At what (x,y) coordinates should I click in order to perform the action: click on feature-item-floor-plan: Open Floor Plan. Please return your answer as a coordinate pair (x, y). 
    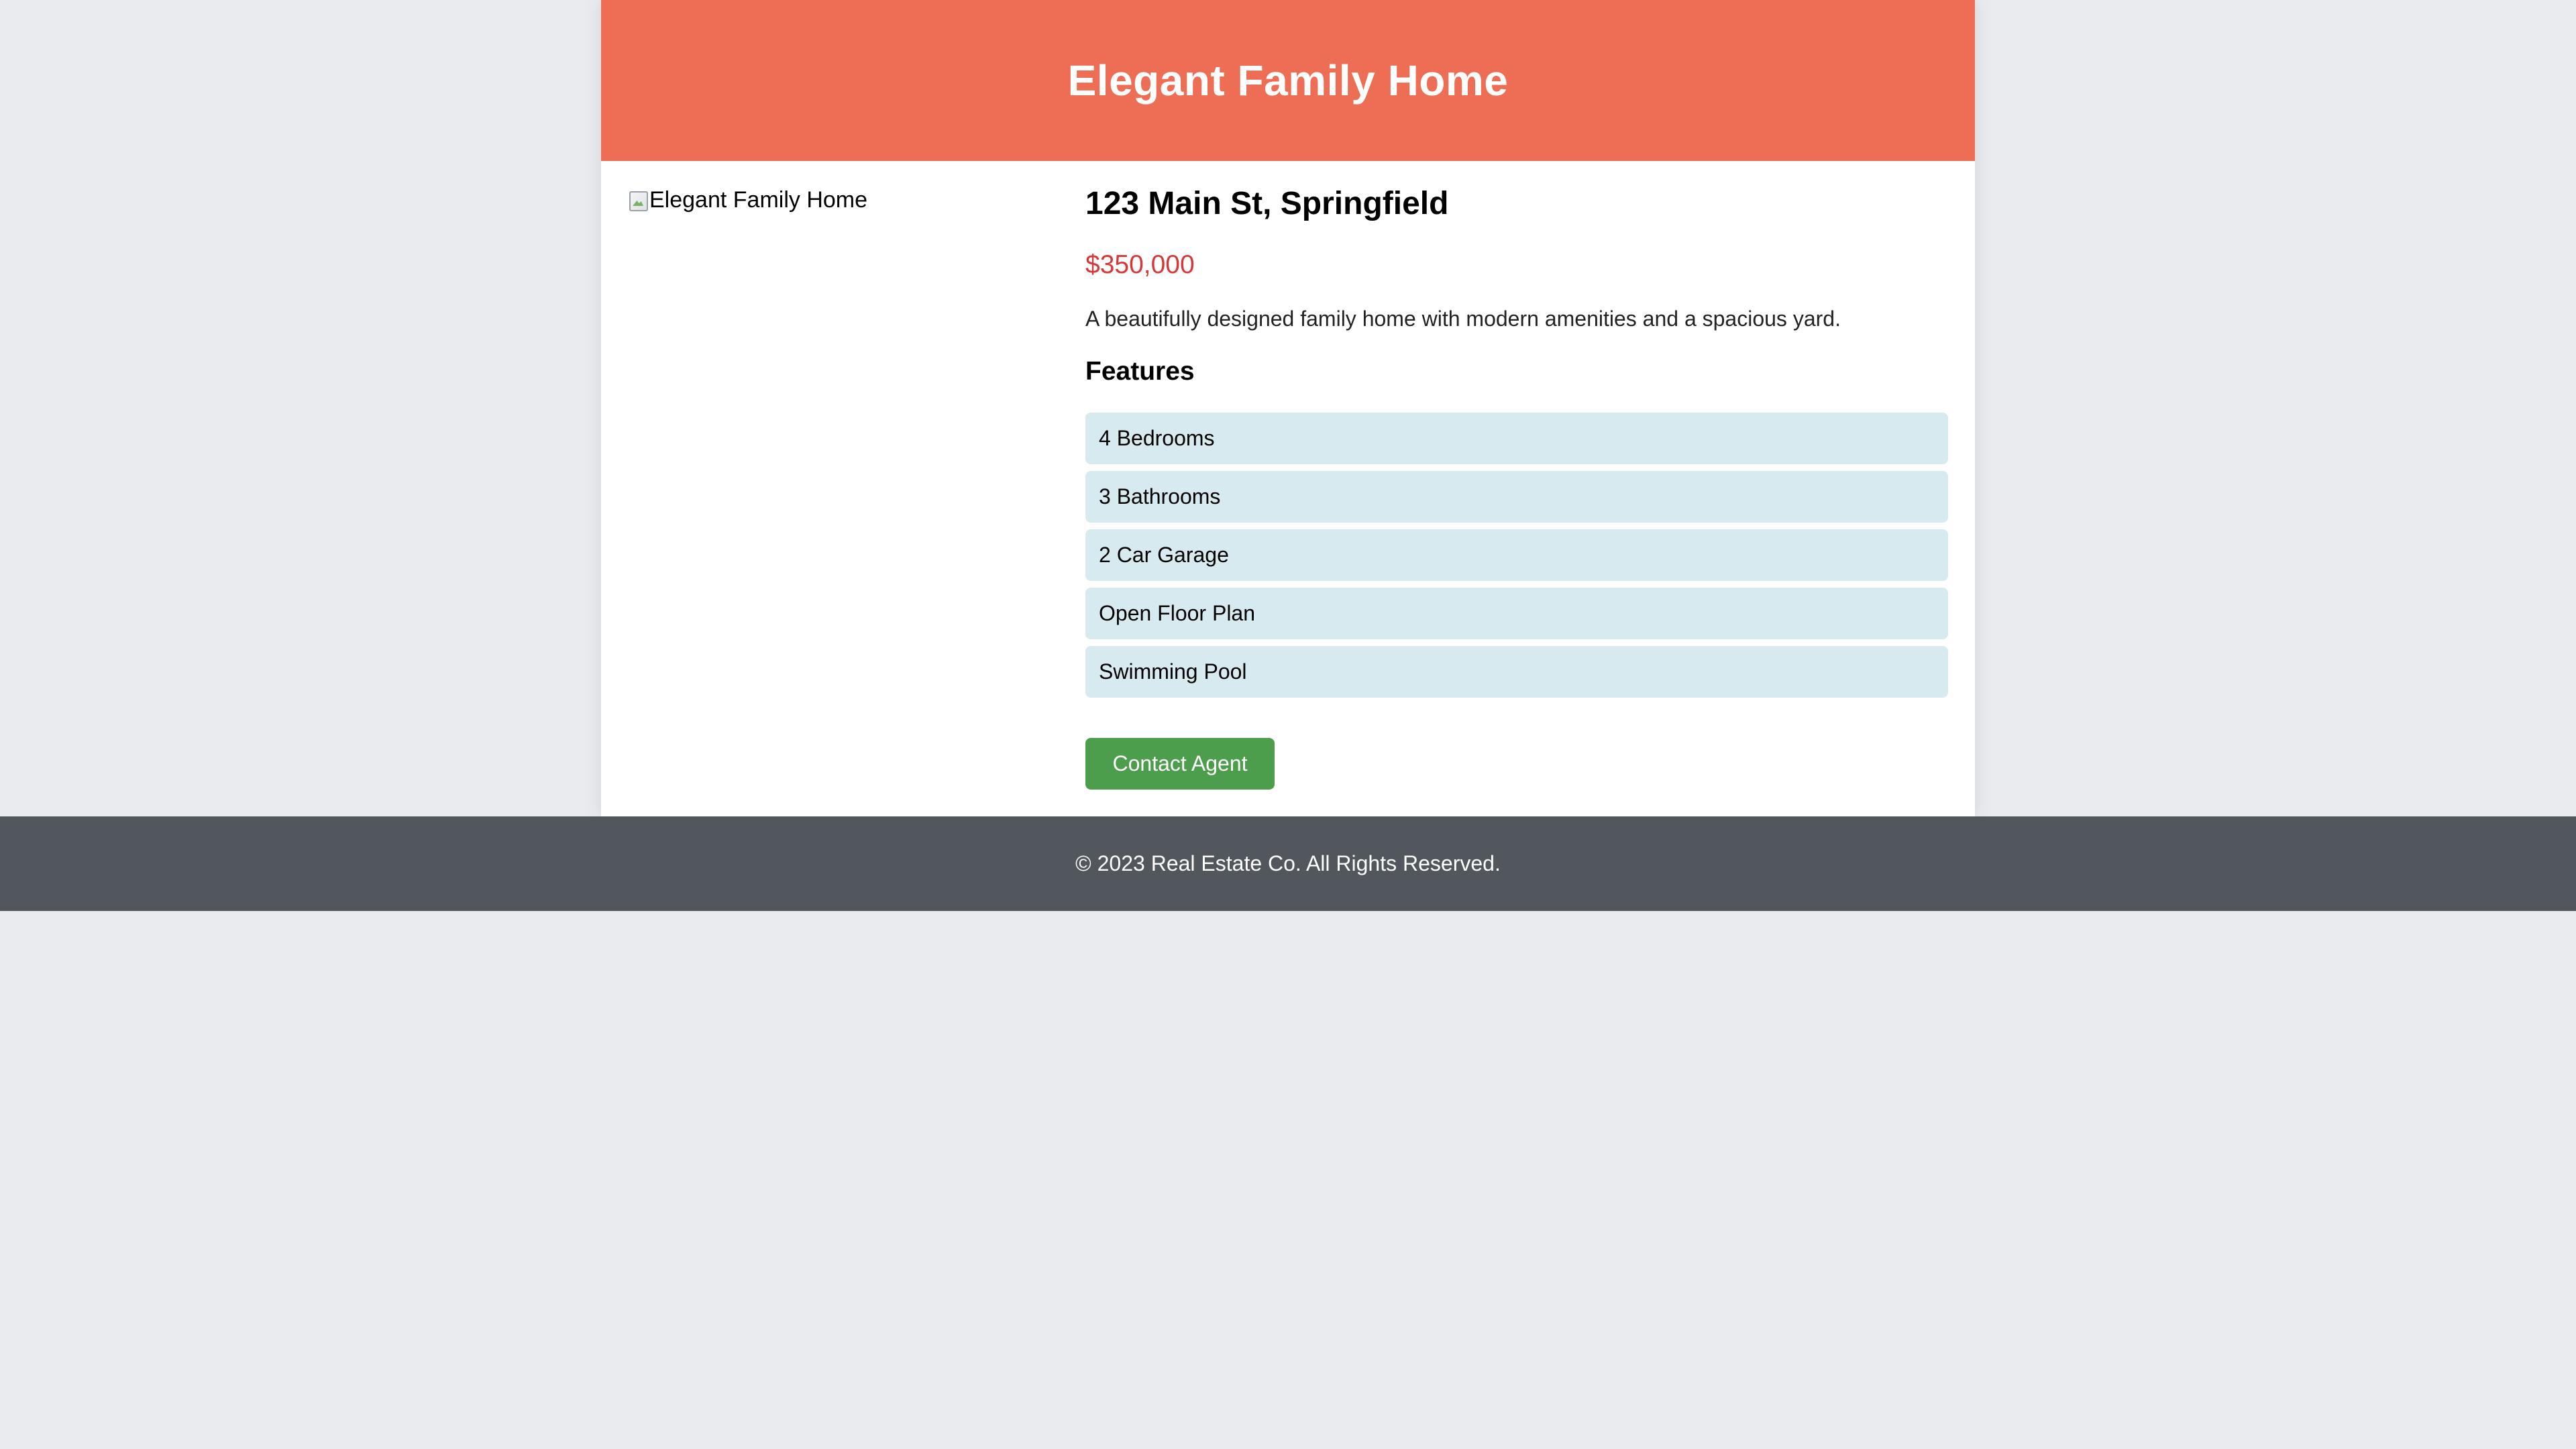
    Looking at the image, I should click on (1516, 613).